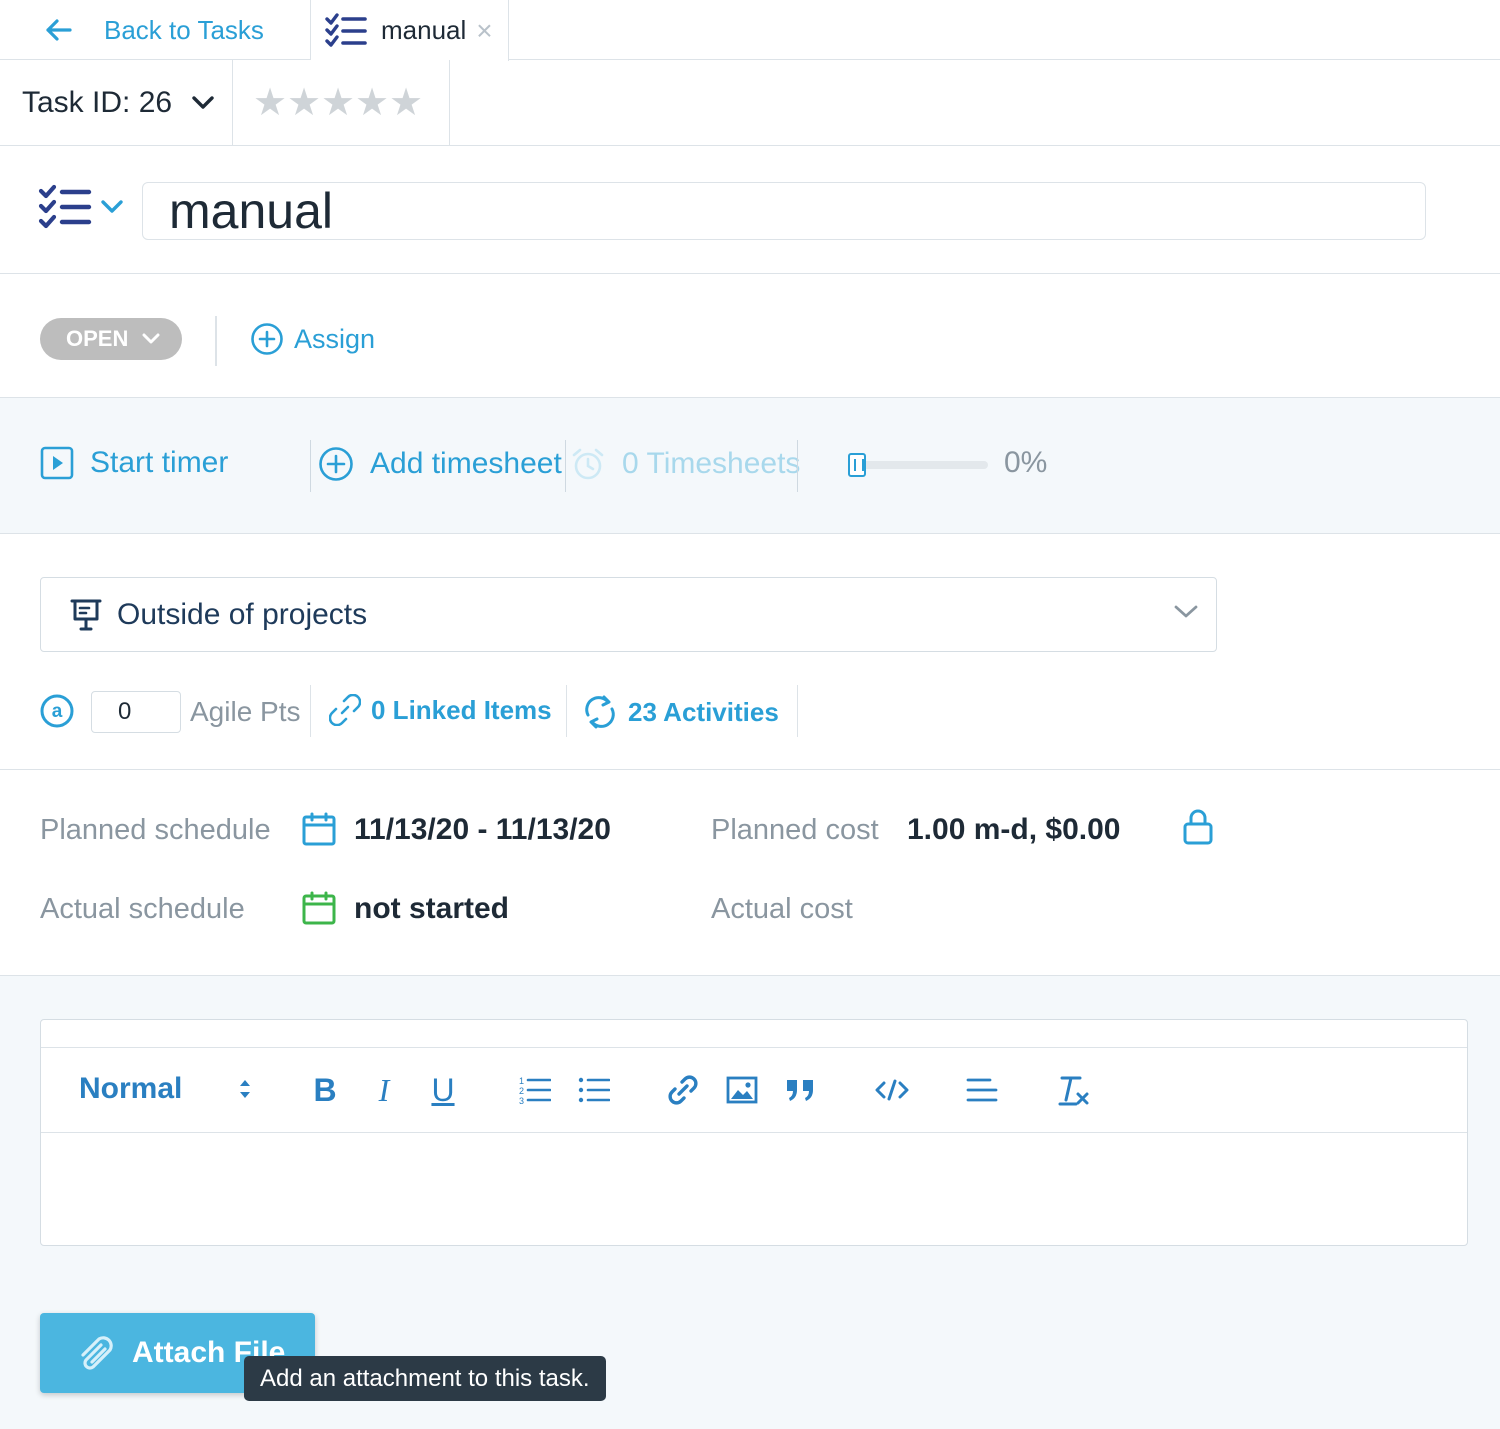  What do you see at coordinates (335, 338) in the screenshot?
I see `assign-label: Assign` at bounding box center [335, 338].